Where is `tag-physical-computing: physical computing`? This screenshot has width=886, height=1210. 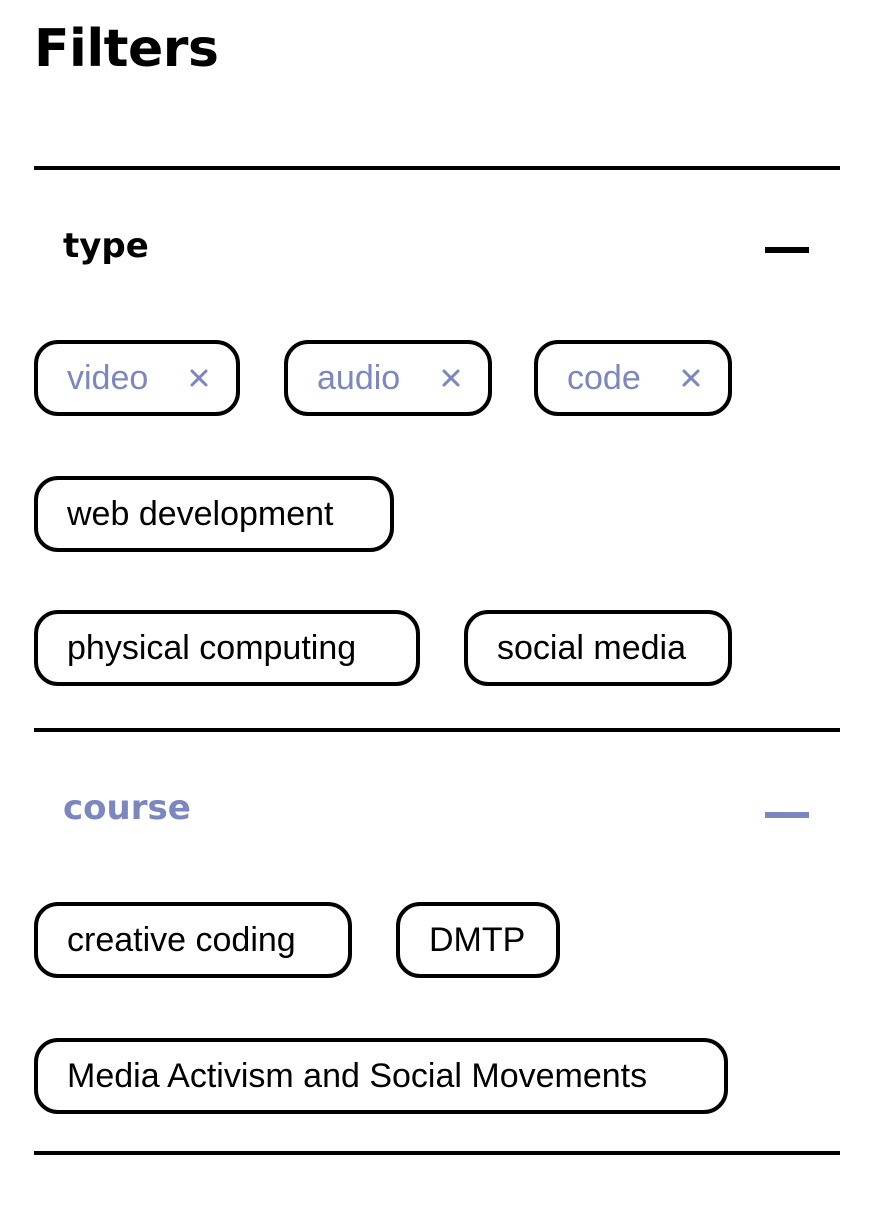
tag-physical-computing: physical computing is located at coordinates (227, 648).